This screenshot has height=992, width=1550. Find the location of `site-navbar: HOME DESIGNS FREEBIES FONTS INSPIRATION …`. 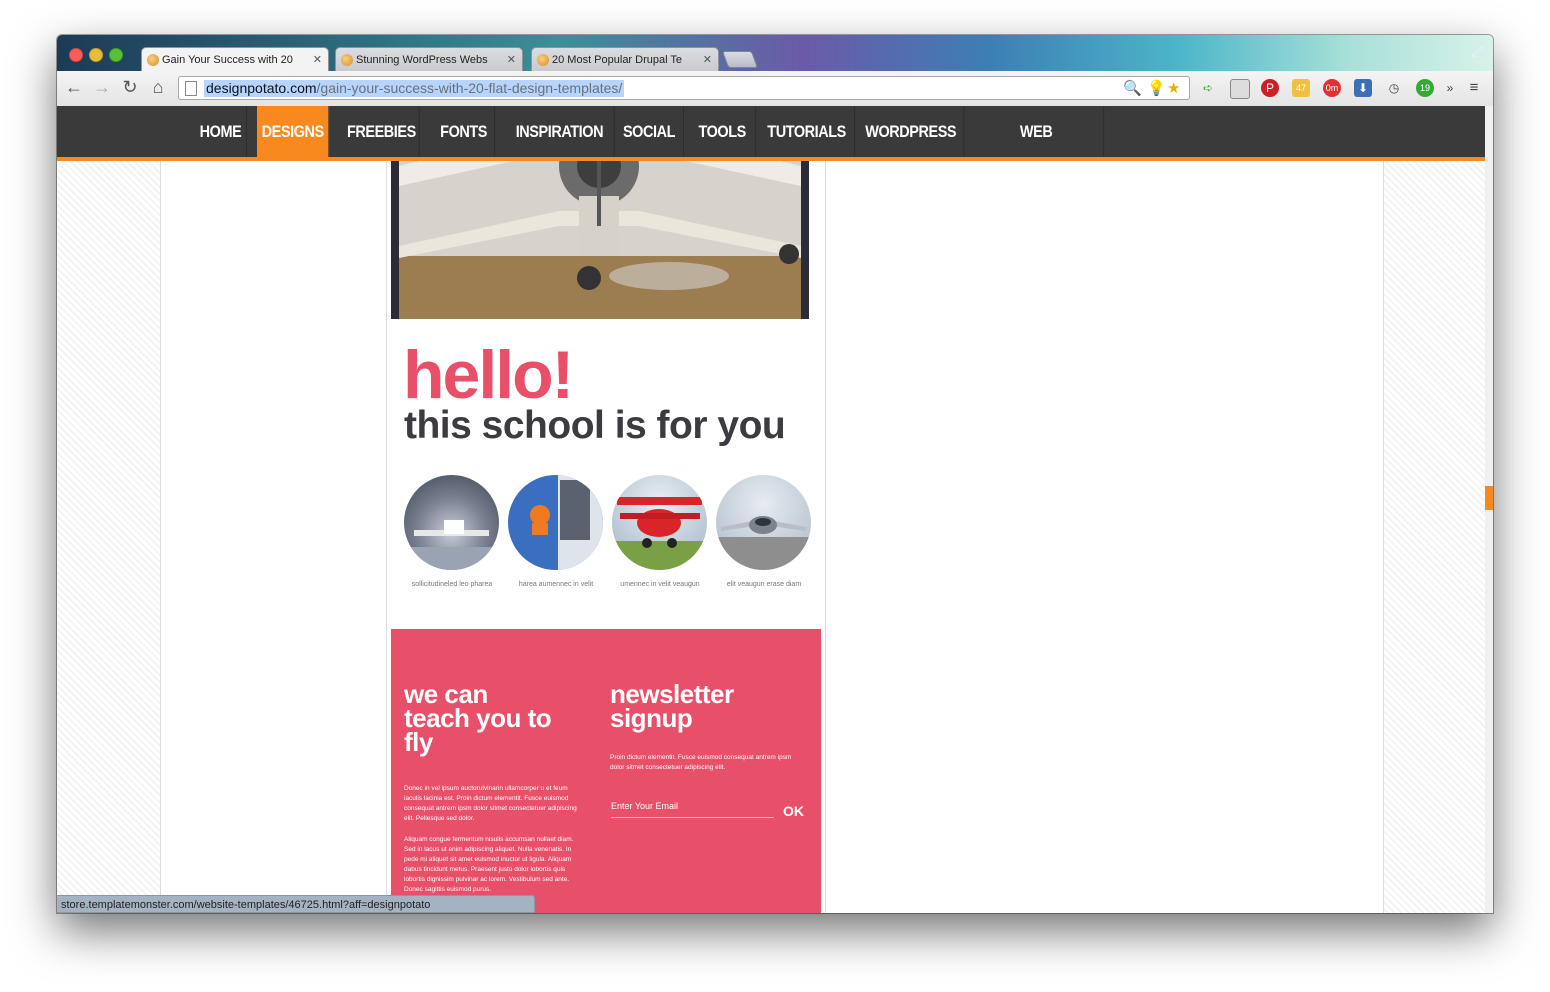

site-navbar: HOME DESIGNS FREEBIES FONTS INSPIRATION … is located at coordinates (771, 149).